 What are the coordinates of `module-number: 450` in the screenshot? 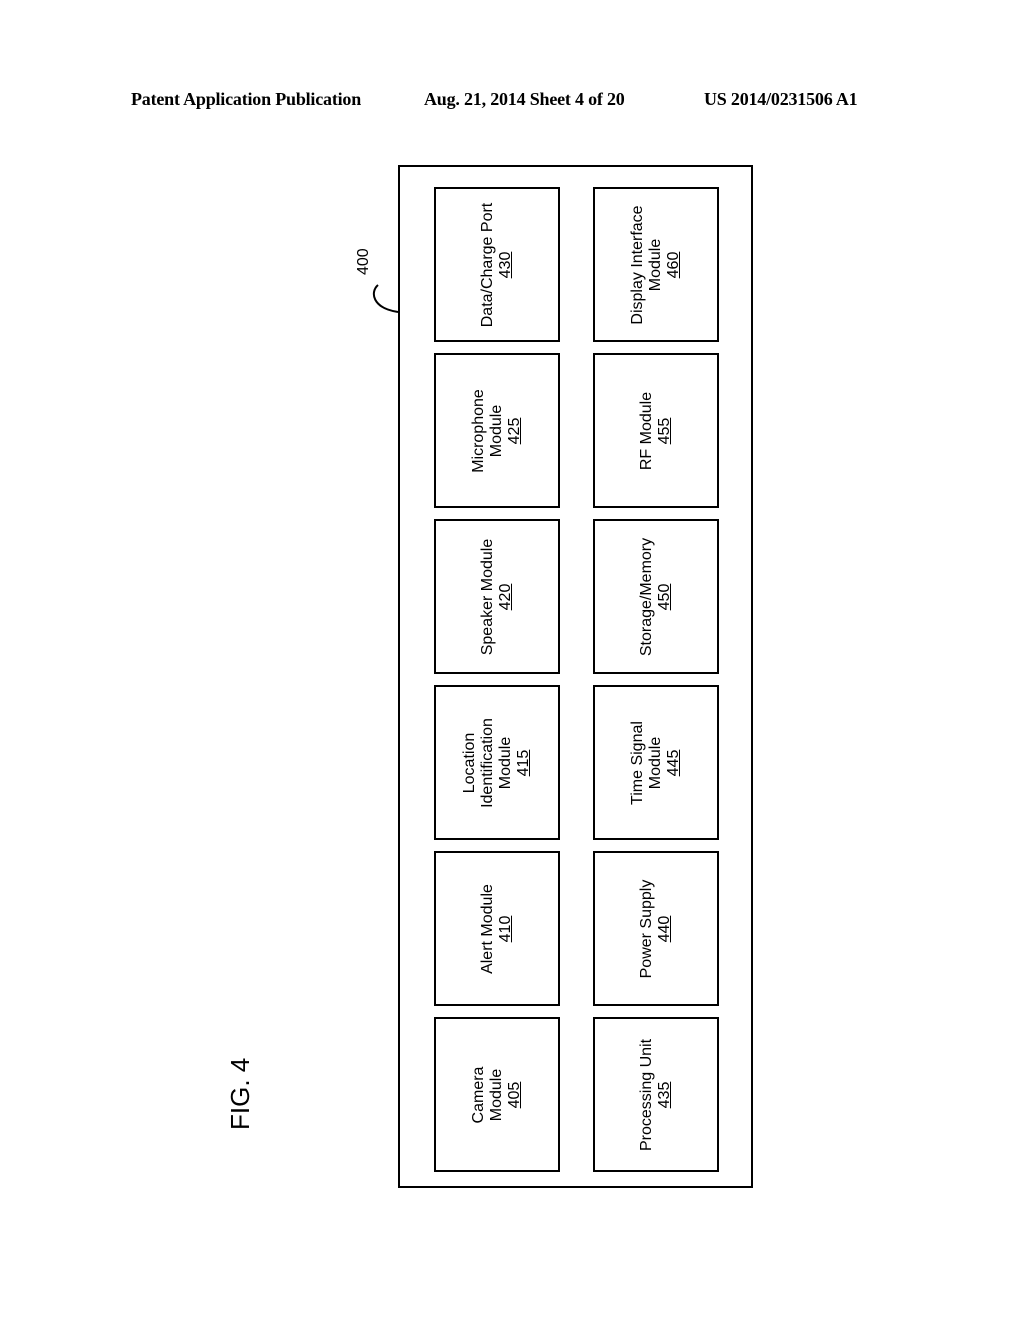 It's located at (664, 596).